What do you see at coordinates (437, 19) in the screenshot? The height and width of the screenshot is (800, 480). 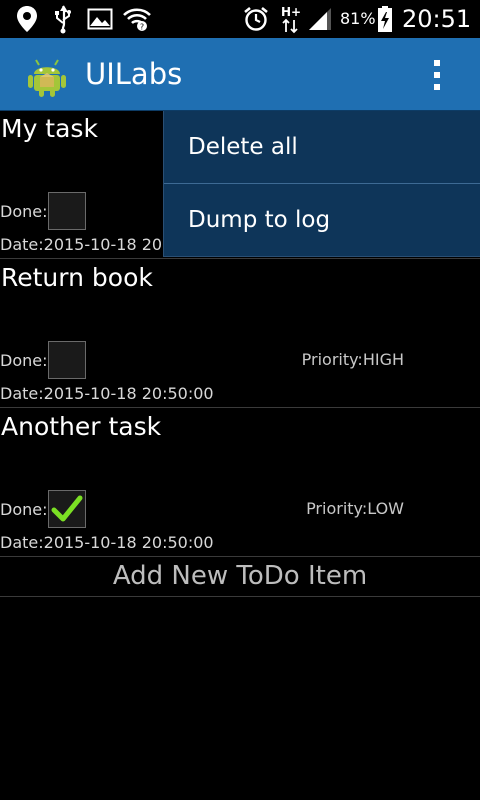 I see `clock: 20:51` at bounding box center [437, 19].